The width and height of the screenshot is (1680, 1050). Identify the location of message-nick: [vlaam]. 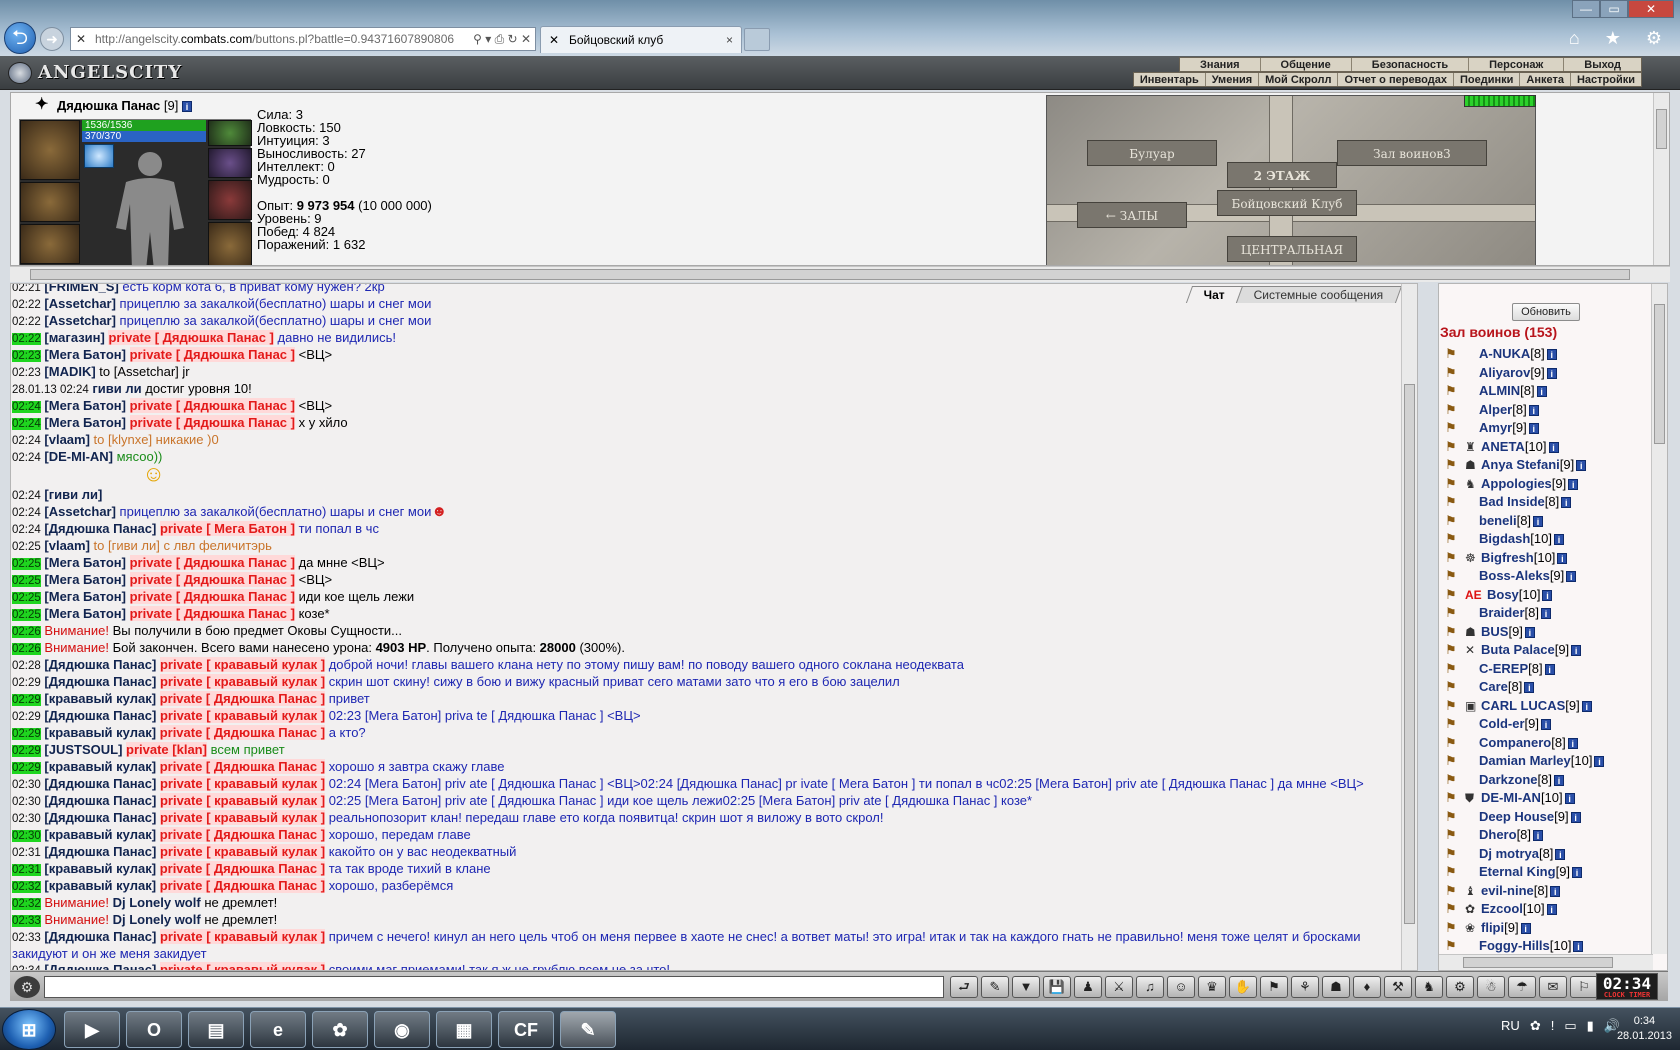
(67, 439).